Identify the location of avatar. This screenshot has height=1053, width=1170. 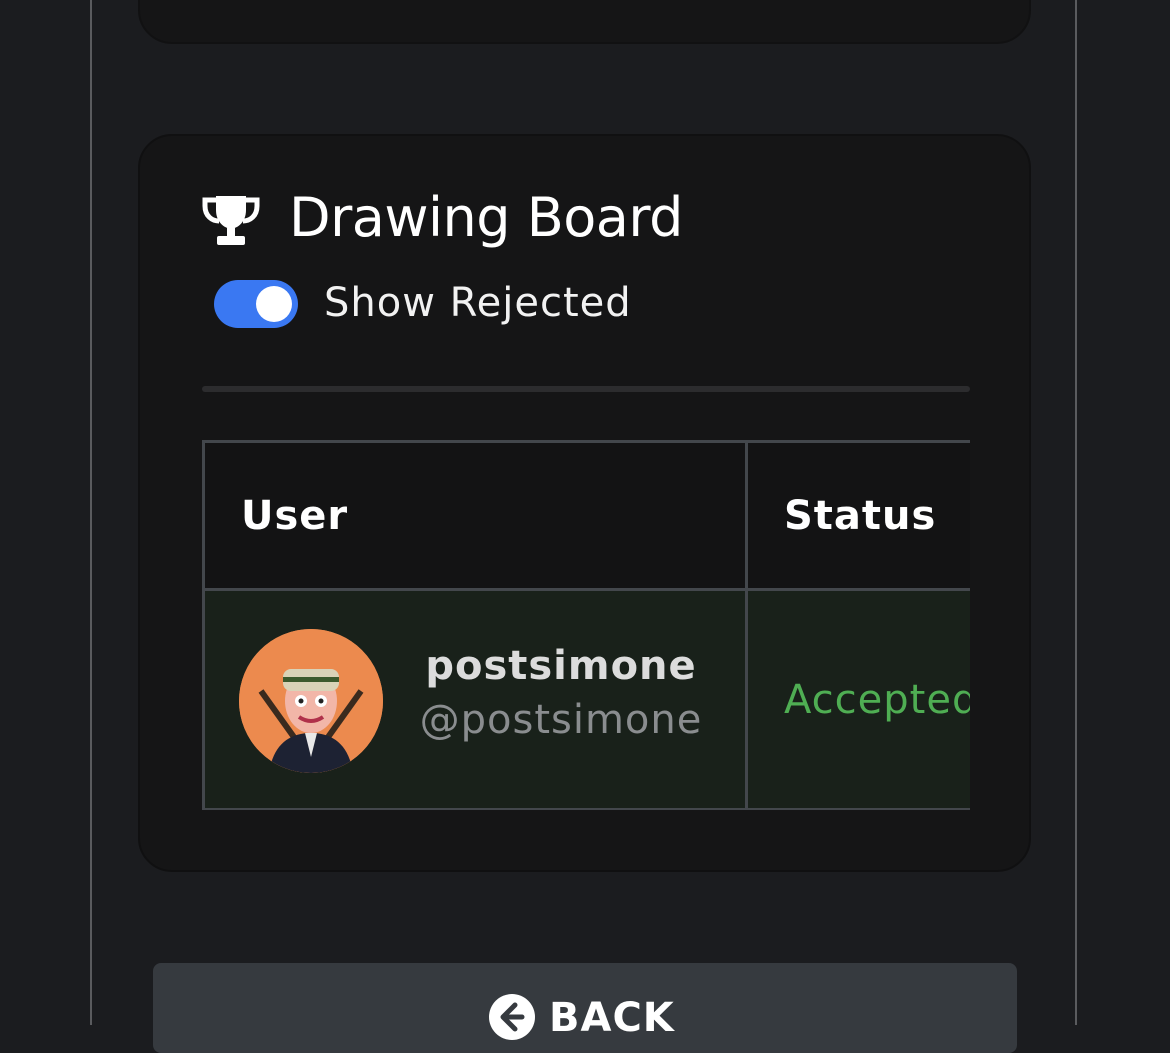
(311, 700).